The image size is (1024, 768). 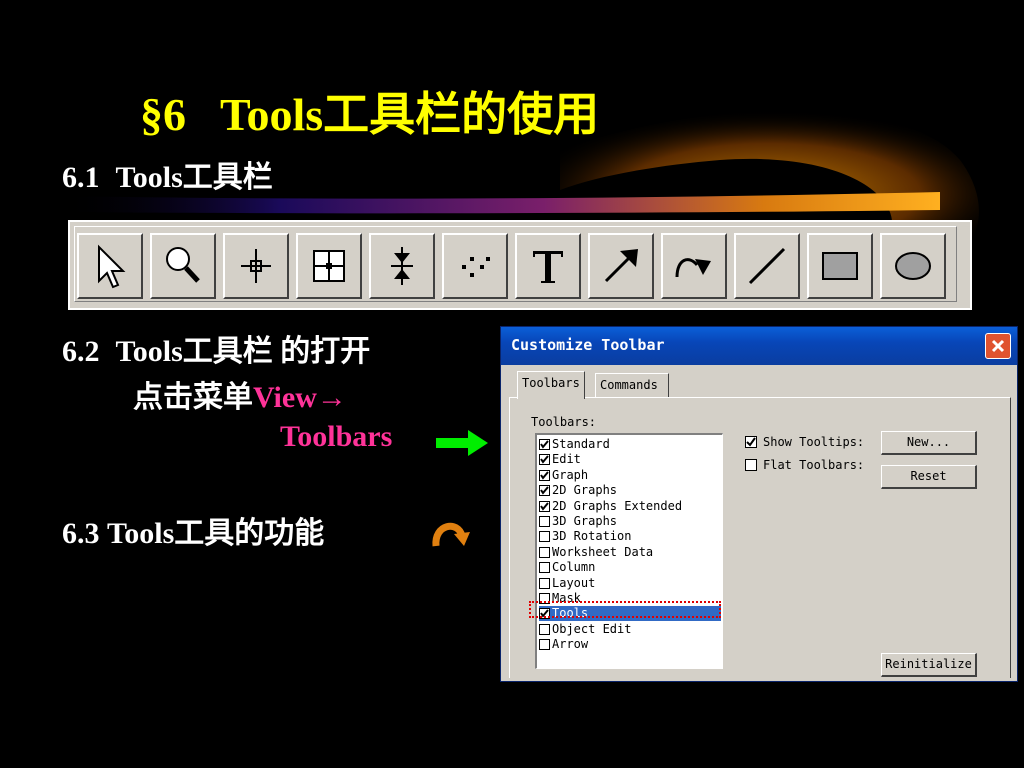 I want to click on curved-arrow-tool-icon, so click(x=693, y=268).